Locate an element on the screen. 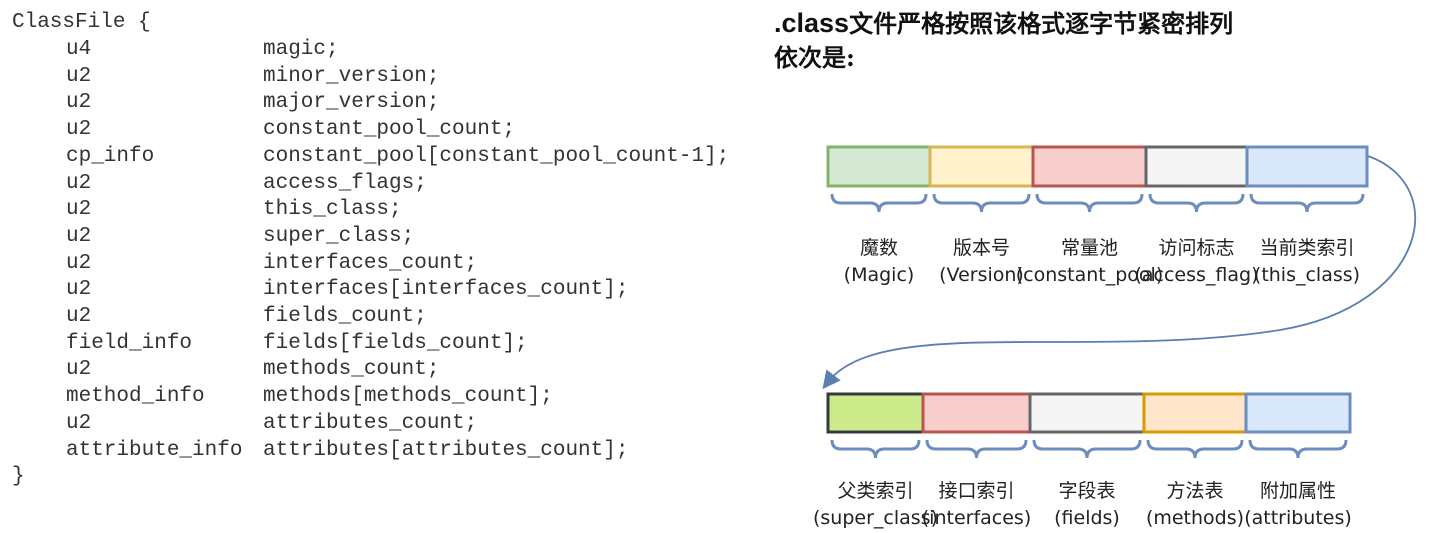 This screenshot has height=533, width=1440. code-field: fields[fields_count]; is located at coordinates (395, 343).